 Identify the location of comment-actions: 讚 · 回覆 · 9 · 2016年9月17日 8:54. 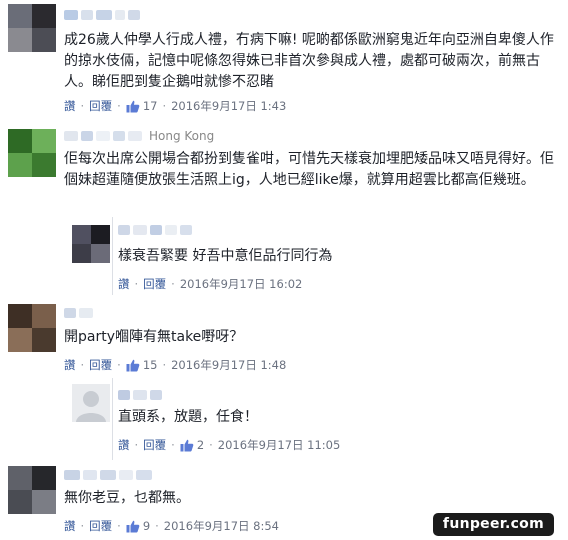
(171, 526).